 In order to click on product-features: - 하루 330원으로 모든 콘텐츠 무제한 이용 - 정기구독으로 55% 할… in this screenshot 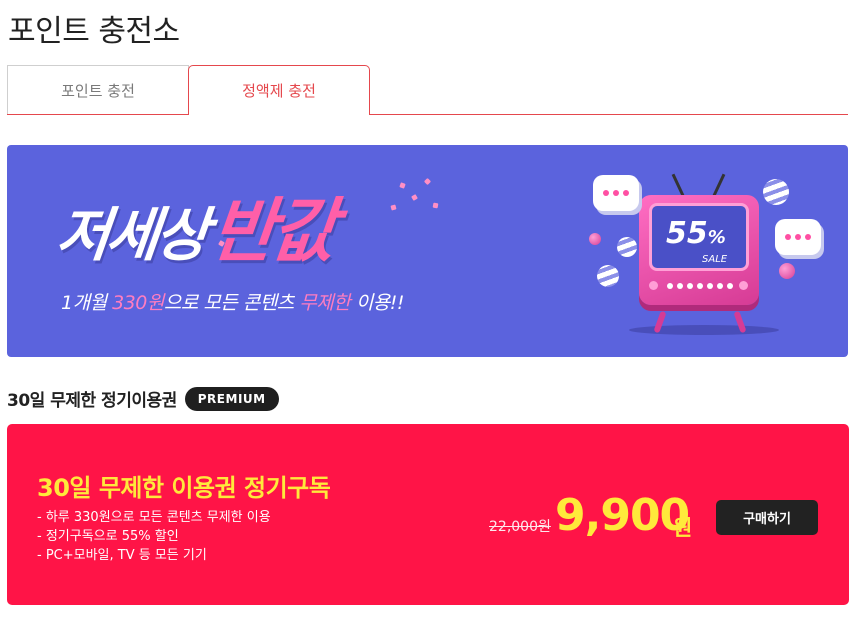, I will do `click(154, 536)`.